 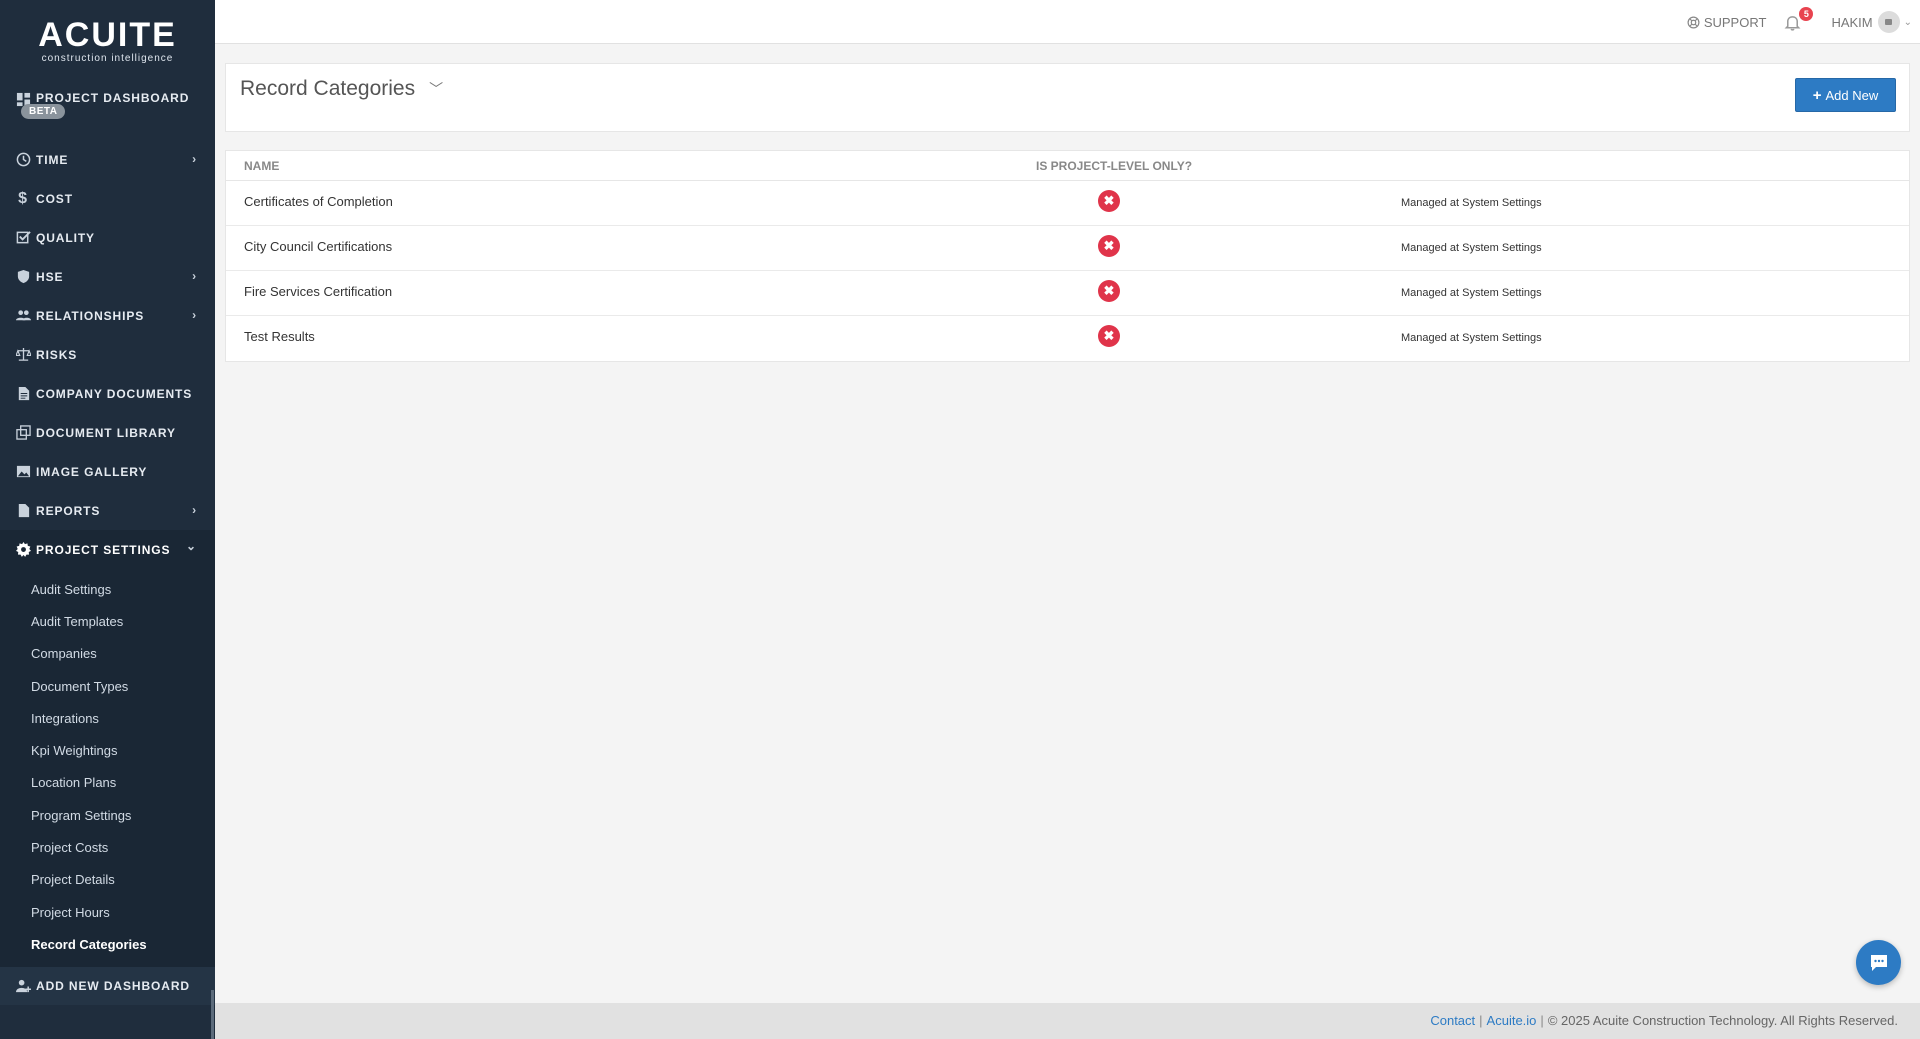 I want to click on subnav-item-project-costs: Project Costs, so click(x=107, y=847).